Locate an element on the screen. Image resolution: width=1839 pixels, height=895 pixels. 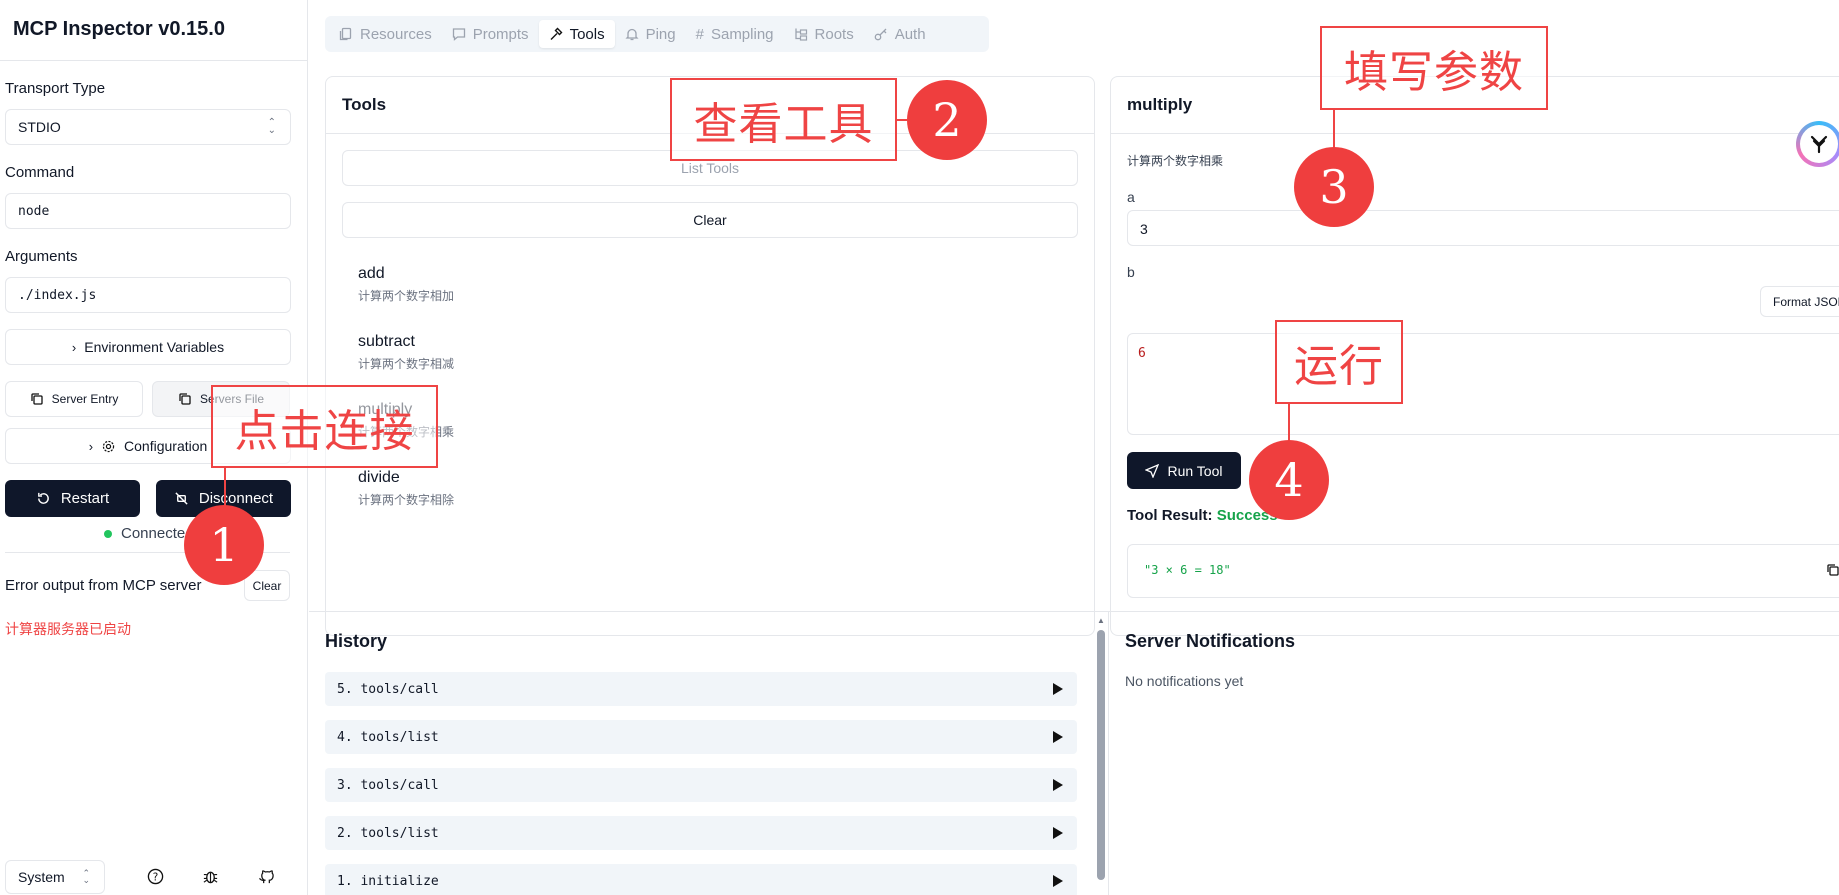
server-entry-button: Server Entry is located at coordinates (74, 399).